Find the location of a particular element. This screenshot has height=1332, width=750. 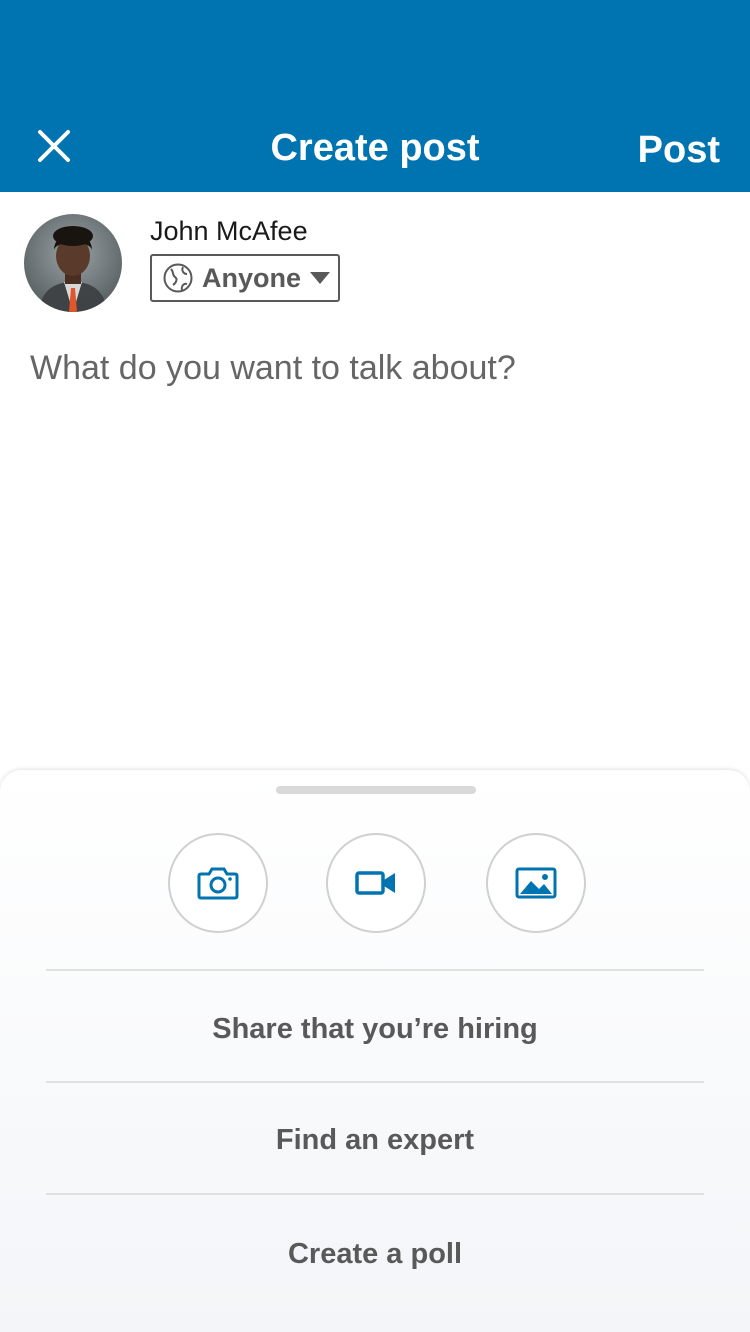

add-video-button is located at coordinates (376, 883).